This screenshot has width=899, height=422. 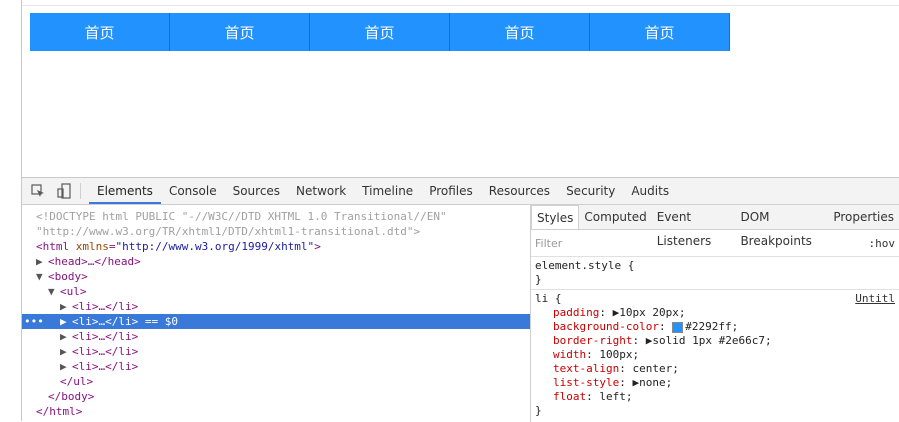 What do you see at coordinates (548, 243) in the screenshot?
I see `styles-filter-input: Filter` at bounding box center [548, 243].